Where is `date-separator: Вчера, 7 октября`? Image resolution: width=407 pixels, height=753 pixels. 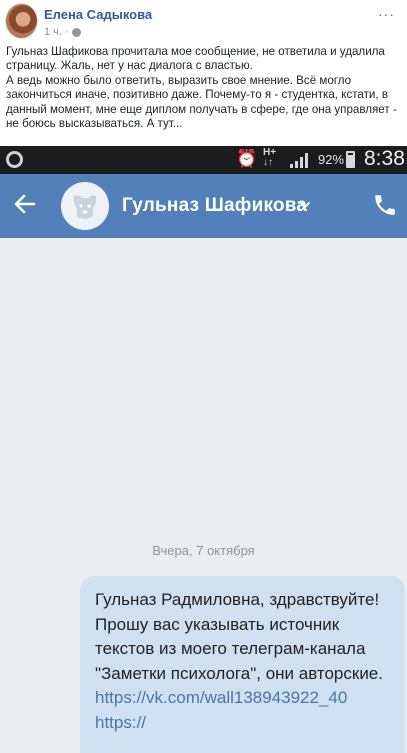 date-separator: Вчера, 7 октября is located at coordinates (203, 550).